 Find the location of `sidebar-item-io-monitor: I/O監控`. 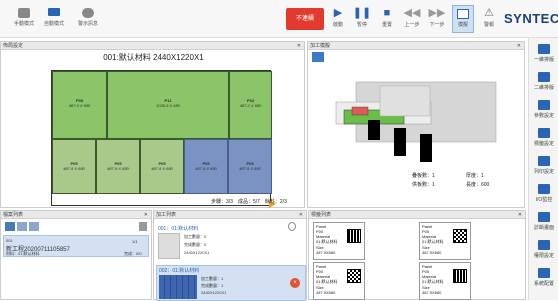

sidebar-item-io-monitor: I/O監控 is located at coordinates (543, 193).